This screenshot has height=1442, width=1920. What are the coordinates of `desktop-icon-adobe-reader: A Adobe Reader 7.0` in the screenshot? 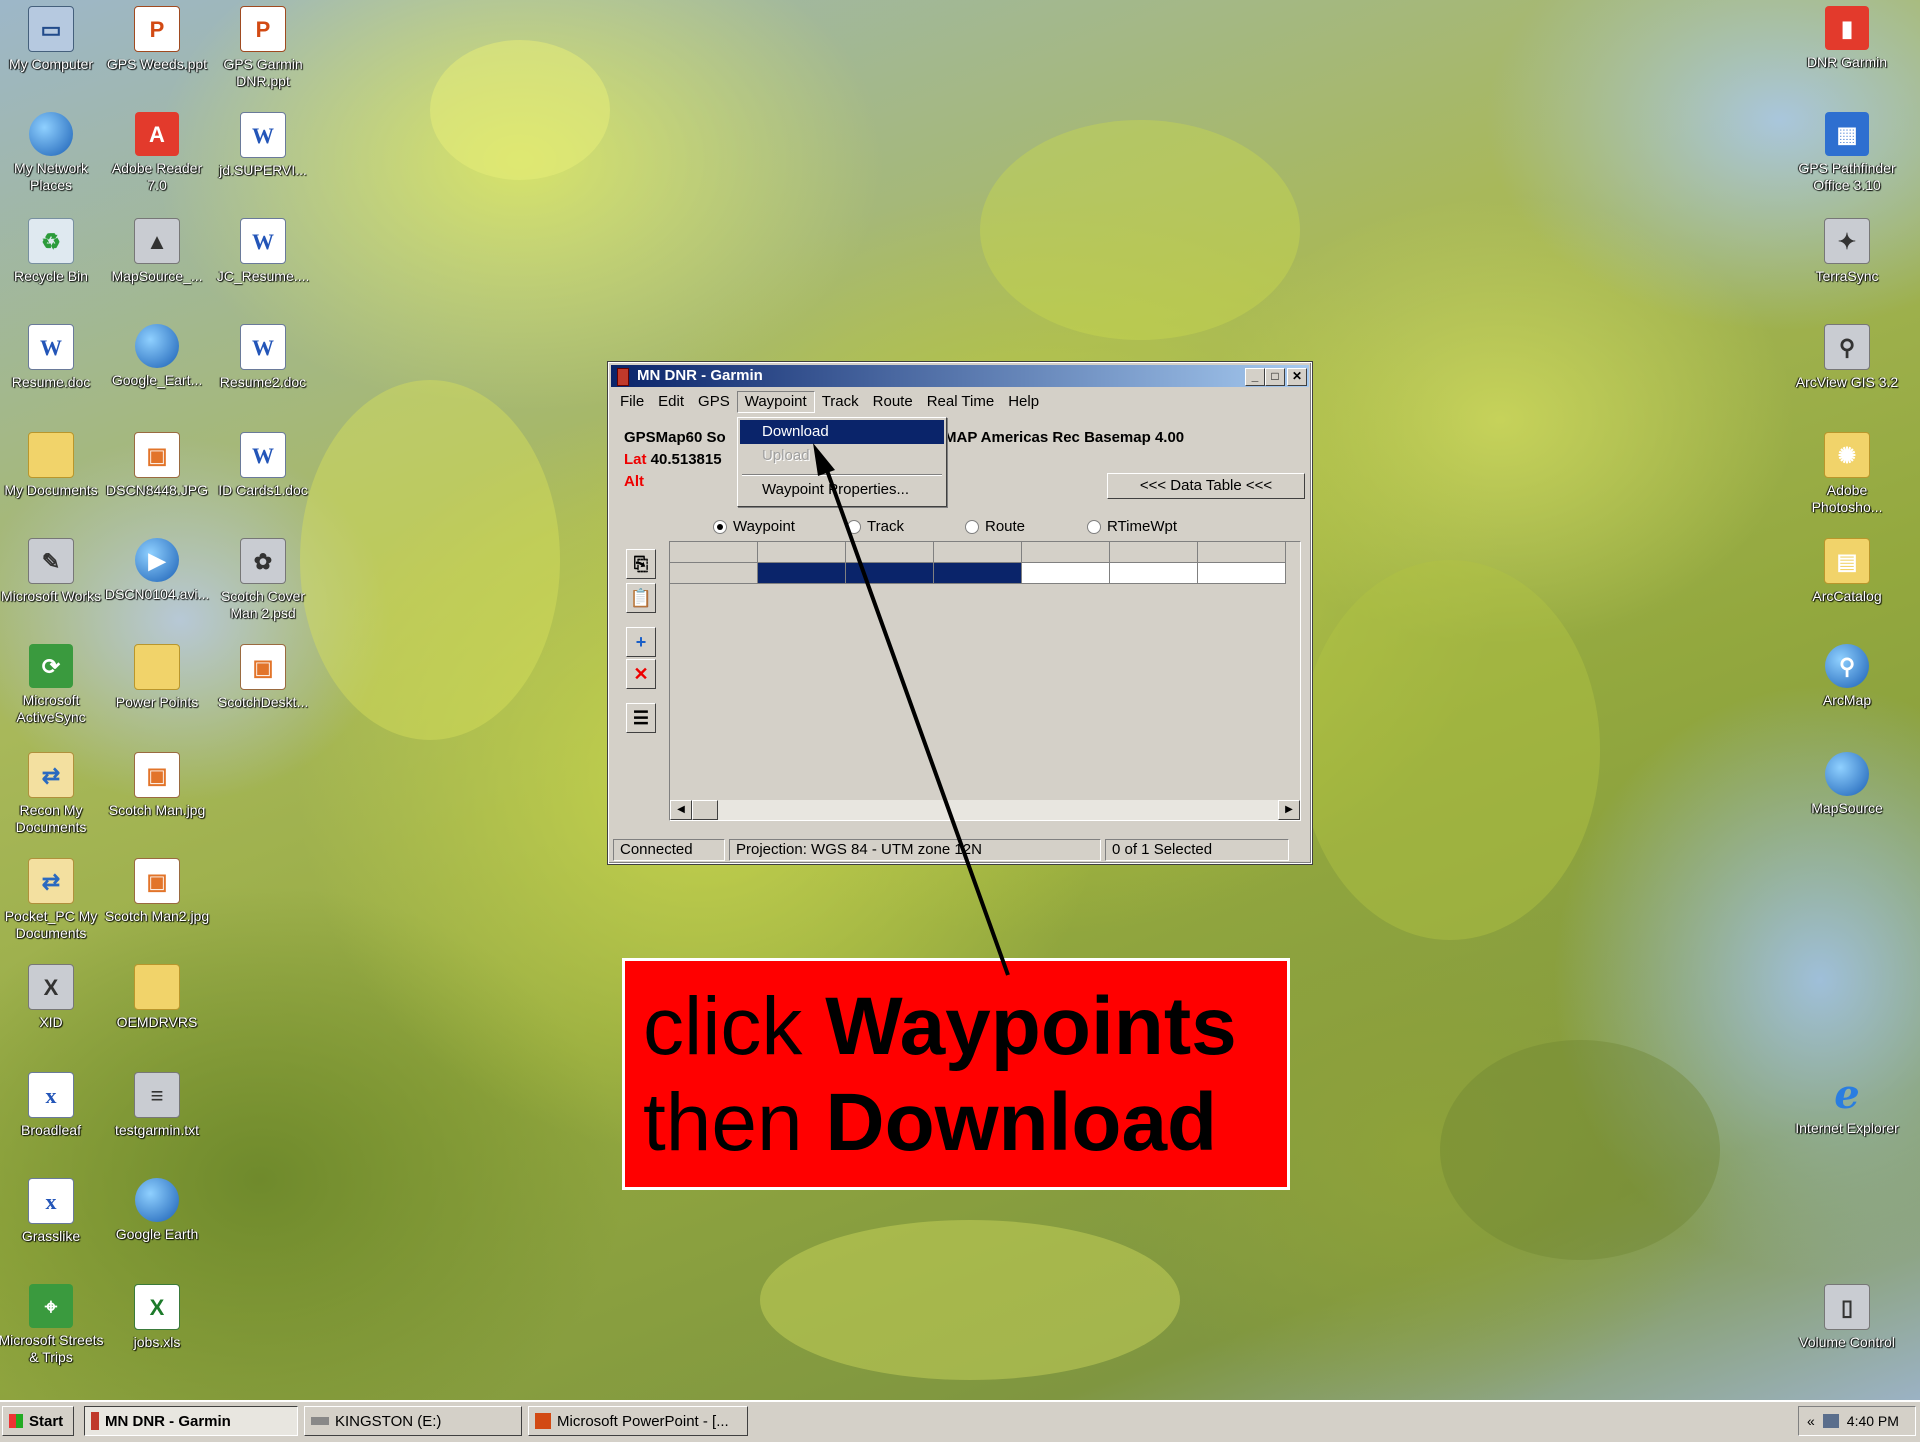 It's located at (157, 153).